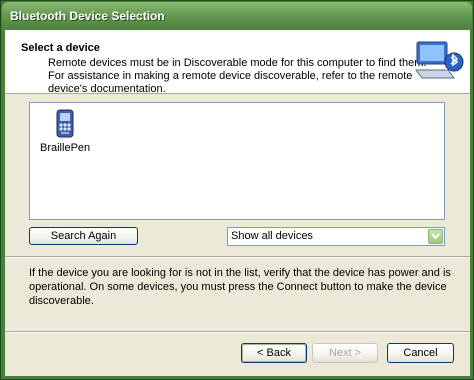 The height and width of the screenshot is (380, 474). I want to click on device-label: BraillePen, so click(65, 148).